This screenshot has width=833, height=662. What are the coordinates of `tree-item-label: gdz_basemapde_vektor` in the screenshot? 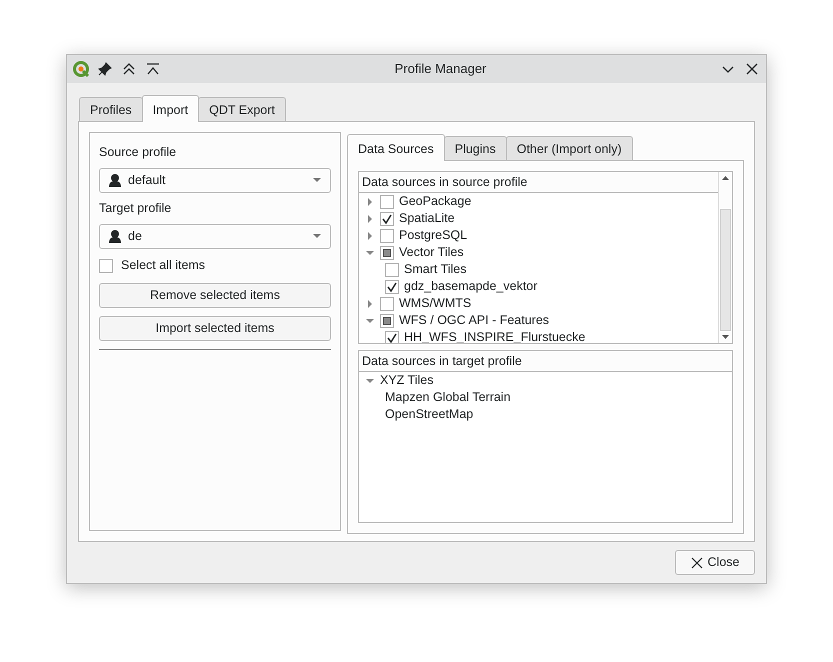 It's located at (471, 287).